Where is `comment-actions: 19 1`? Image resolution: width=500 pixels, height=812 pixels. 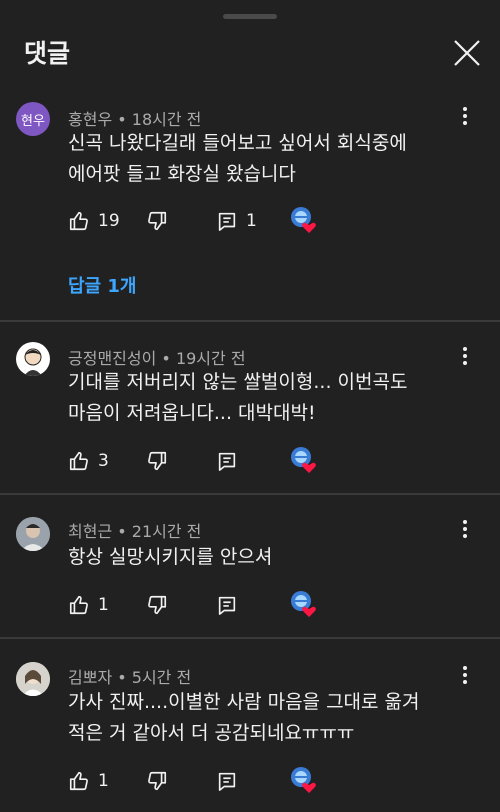
comment-actions: 19 1 is located at coordinates (218, 221).